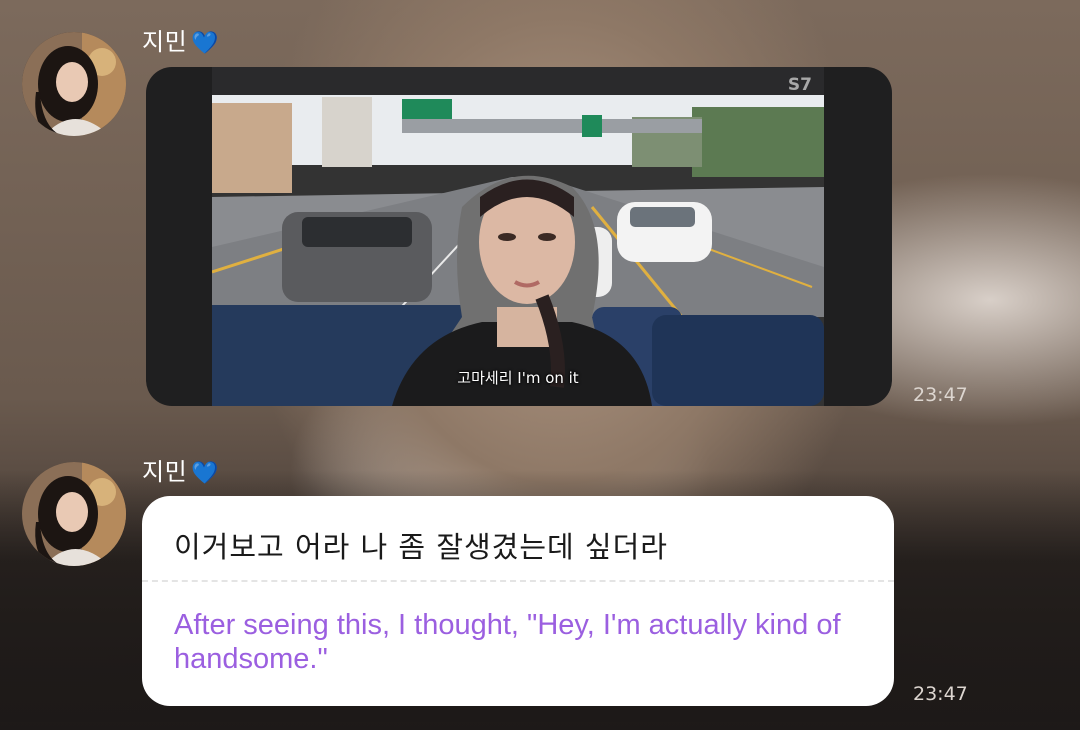  I want to click on translation-divider, so click(518, 581).